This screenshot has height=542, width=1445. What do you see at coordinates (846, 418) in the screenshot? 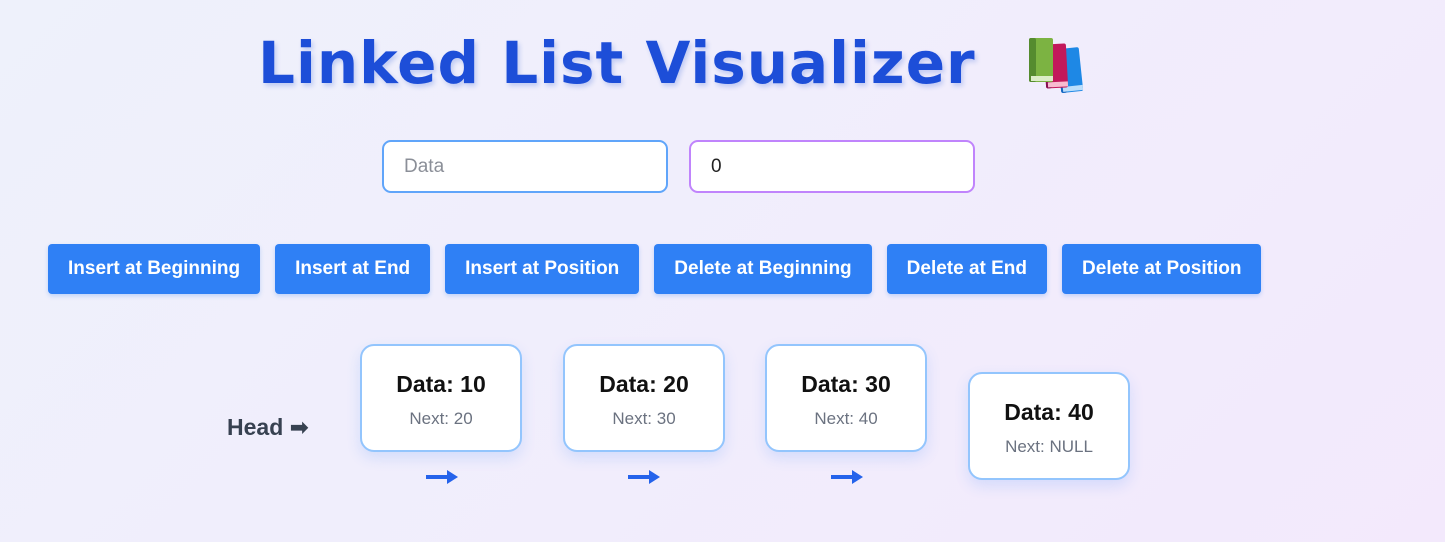
I see `node-next: Next: 40` at bounding box center [846, 418].